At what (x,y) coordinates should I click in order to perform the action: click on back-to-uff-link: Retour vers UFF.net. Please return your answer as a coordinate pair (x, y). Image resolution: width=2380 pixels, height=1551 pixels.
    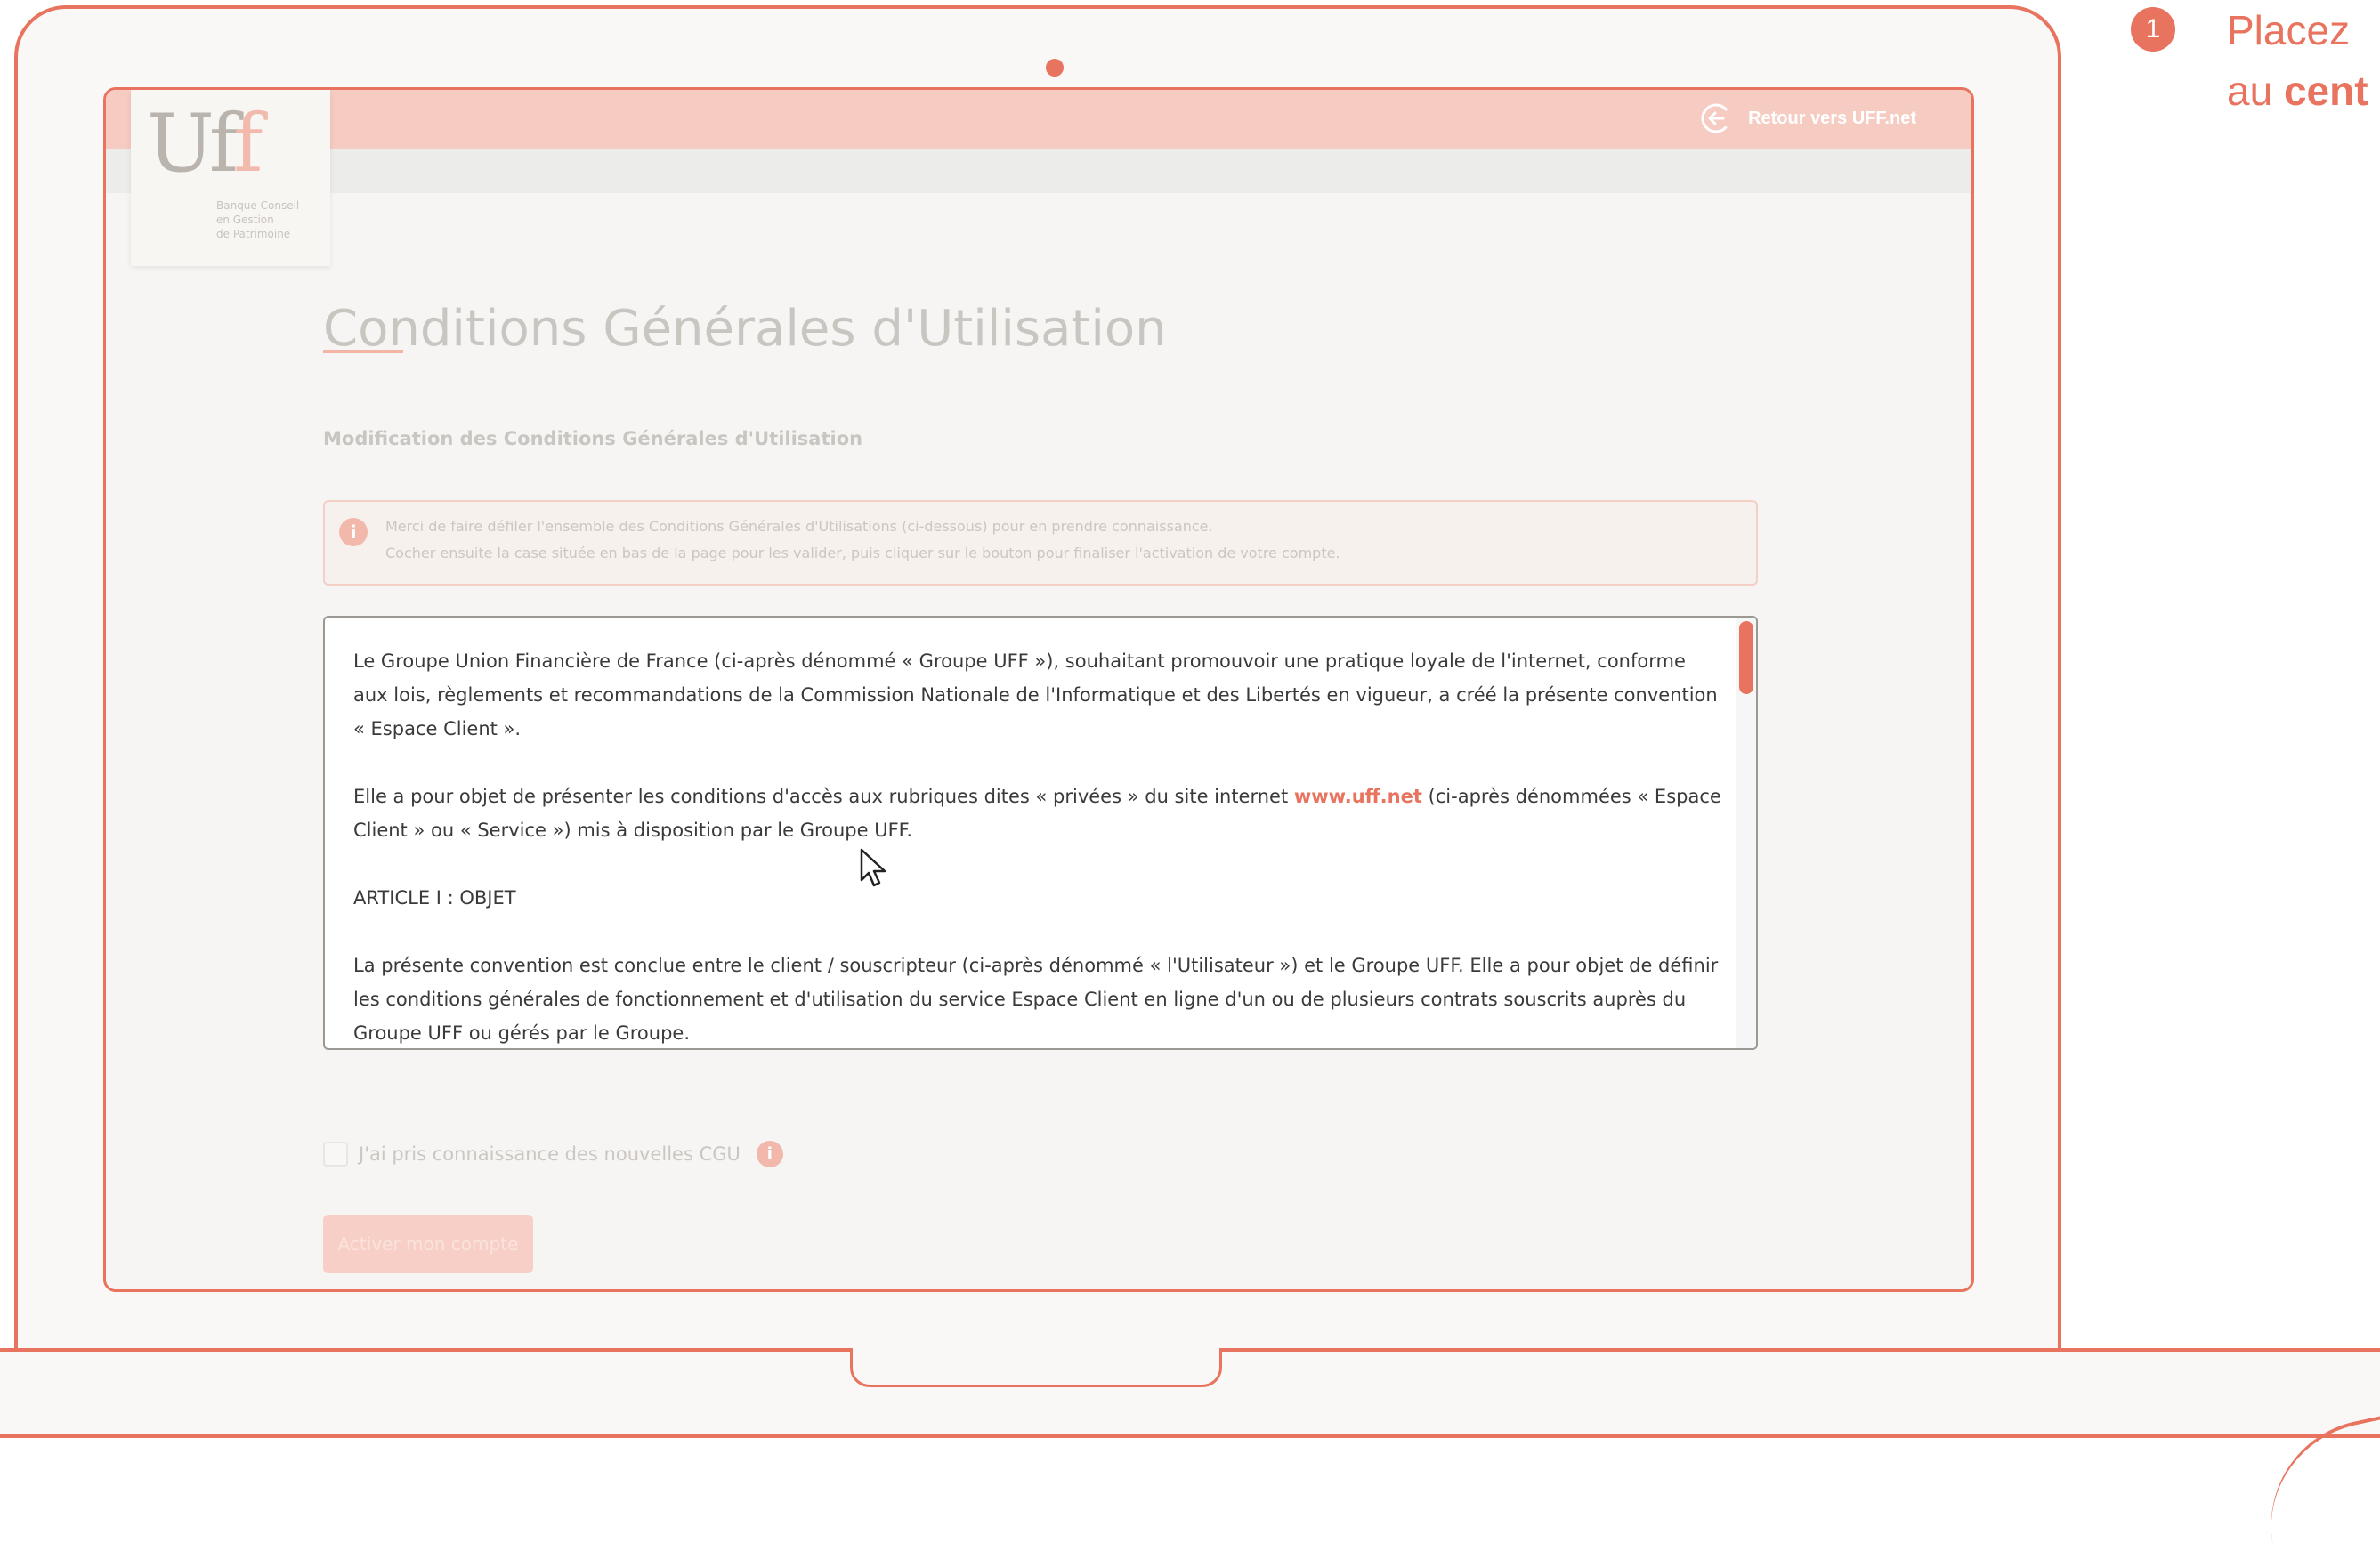
    Looking at the image, I should click on (1808, 118).